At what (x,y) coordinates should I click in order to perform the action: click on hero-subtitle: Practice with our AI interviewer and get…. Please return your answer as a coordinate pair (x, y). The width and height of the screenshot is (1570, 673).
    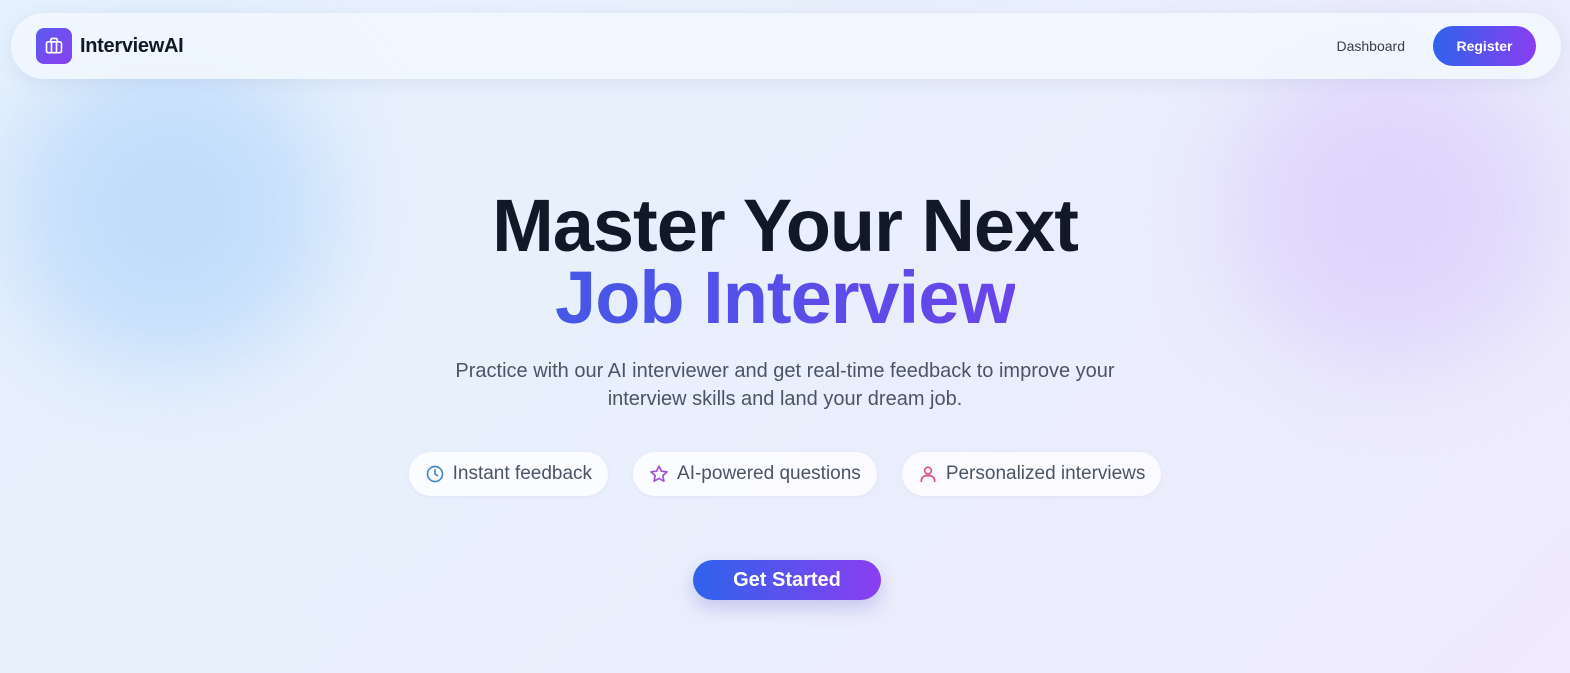
    Looking at the image, I should click on (785, 385).